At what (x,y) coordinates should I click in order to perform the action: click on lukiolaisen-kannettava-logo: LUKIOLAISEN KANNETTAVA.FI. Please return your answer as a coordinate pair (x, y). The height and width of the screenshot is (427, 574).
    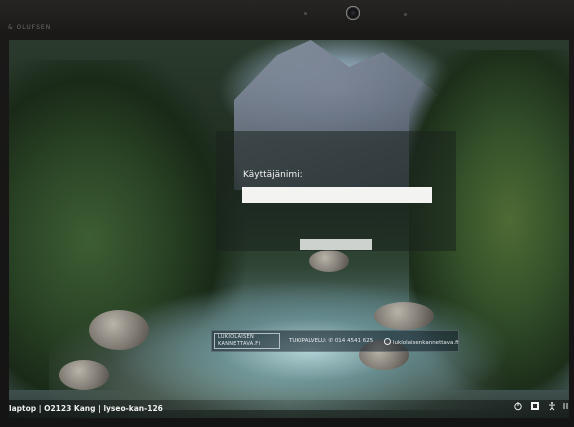
    Looking at the image, I should click on (247, 341).